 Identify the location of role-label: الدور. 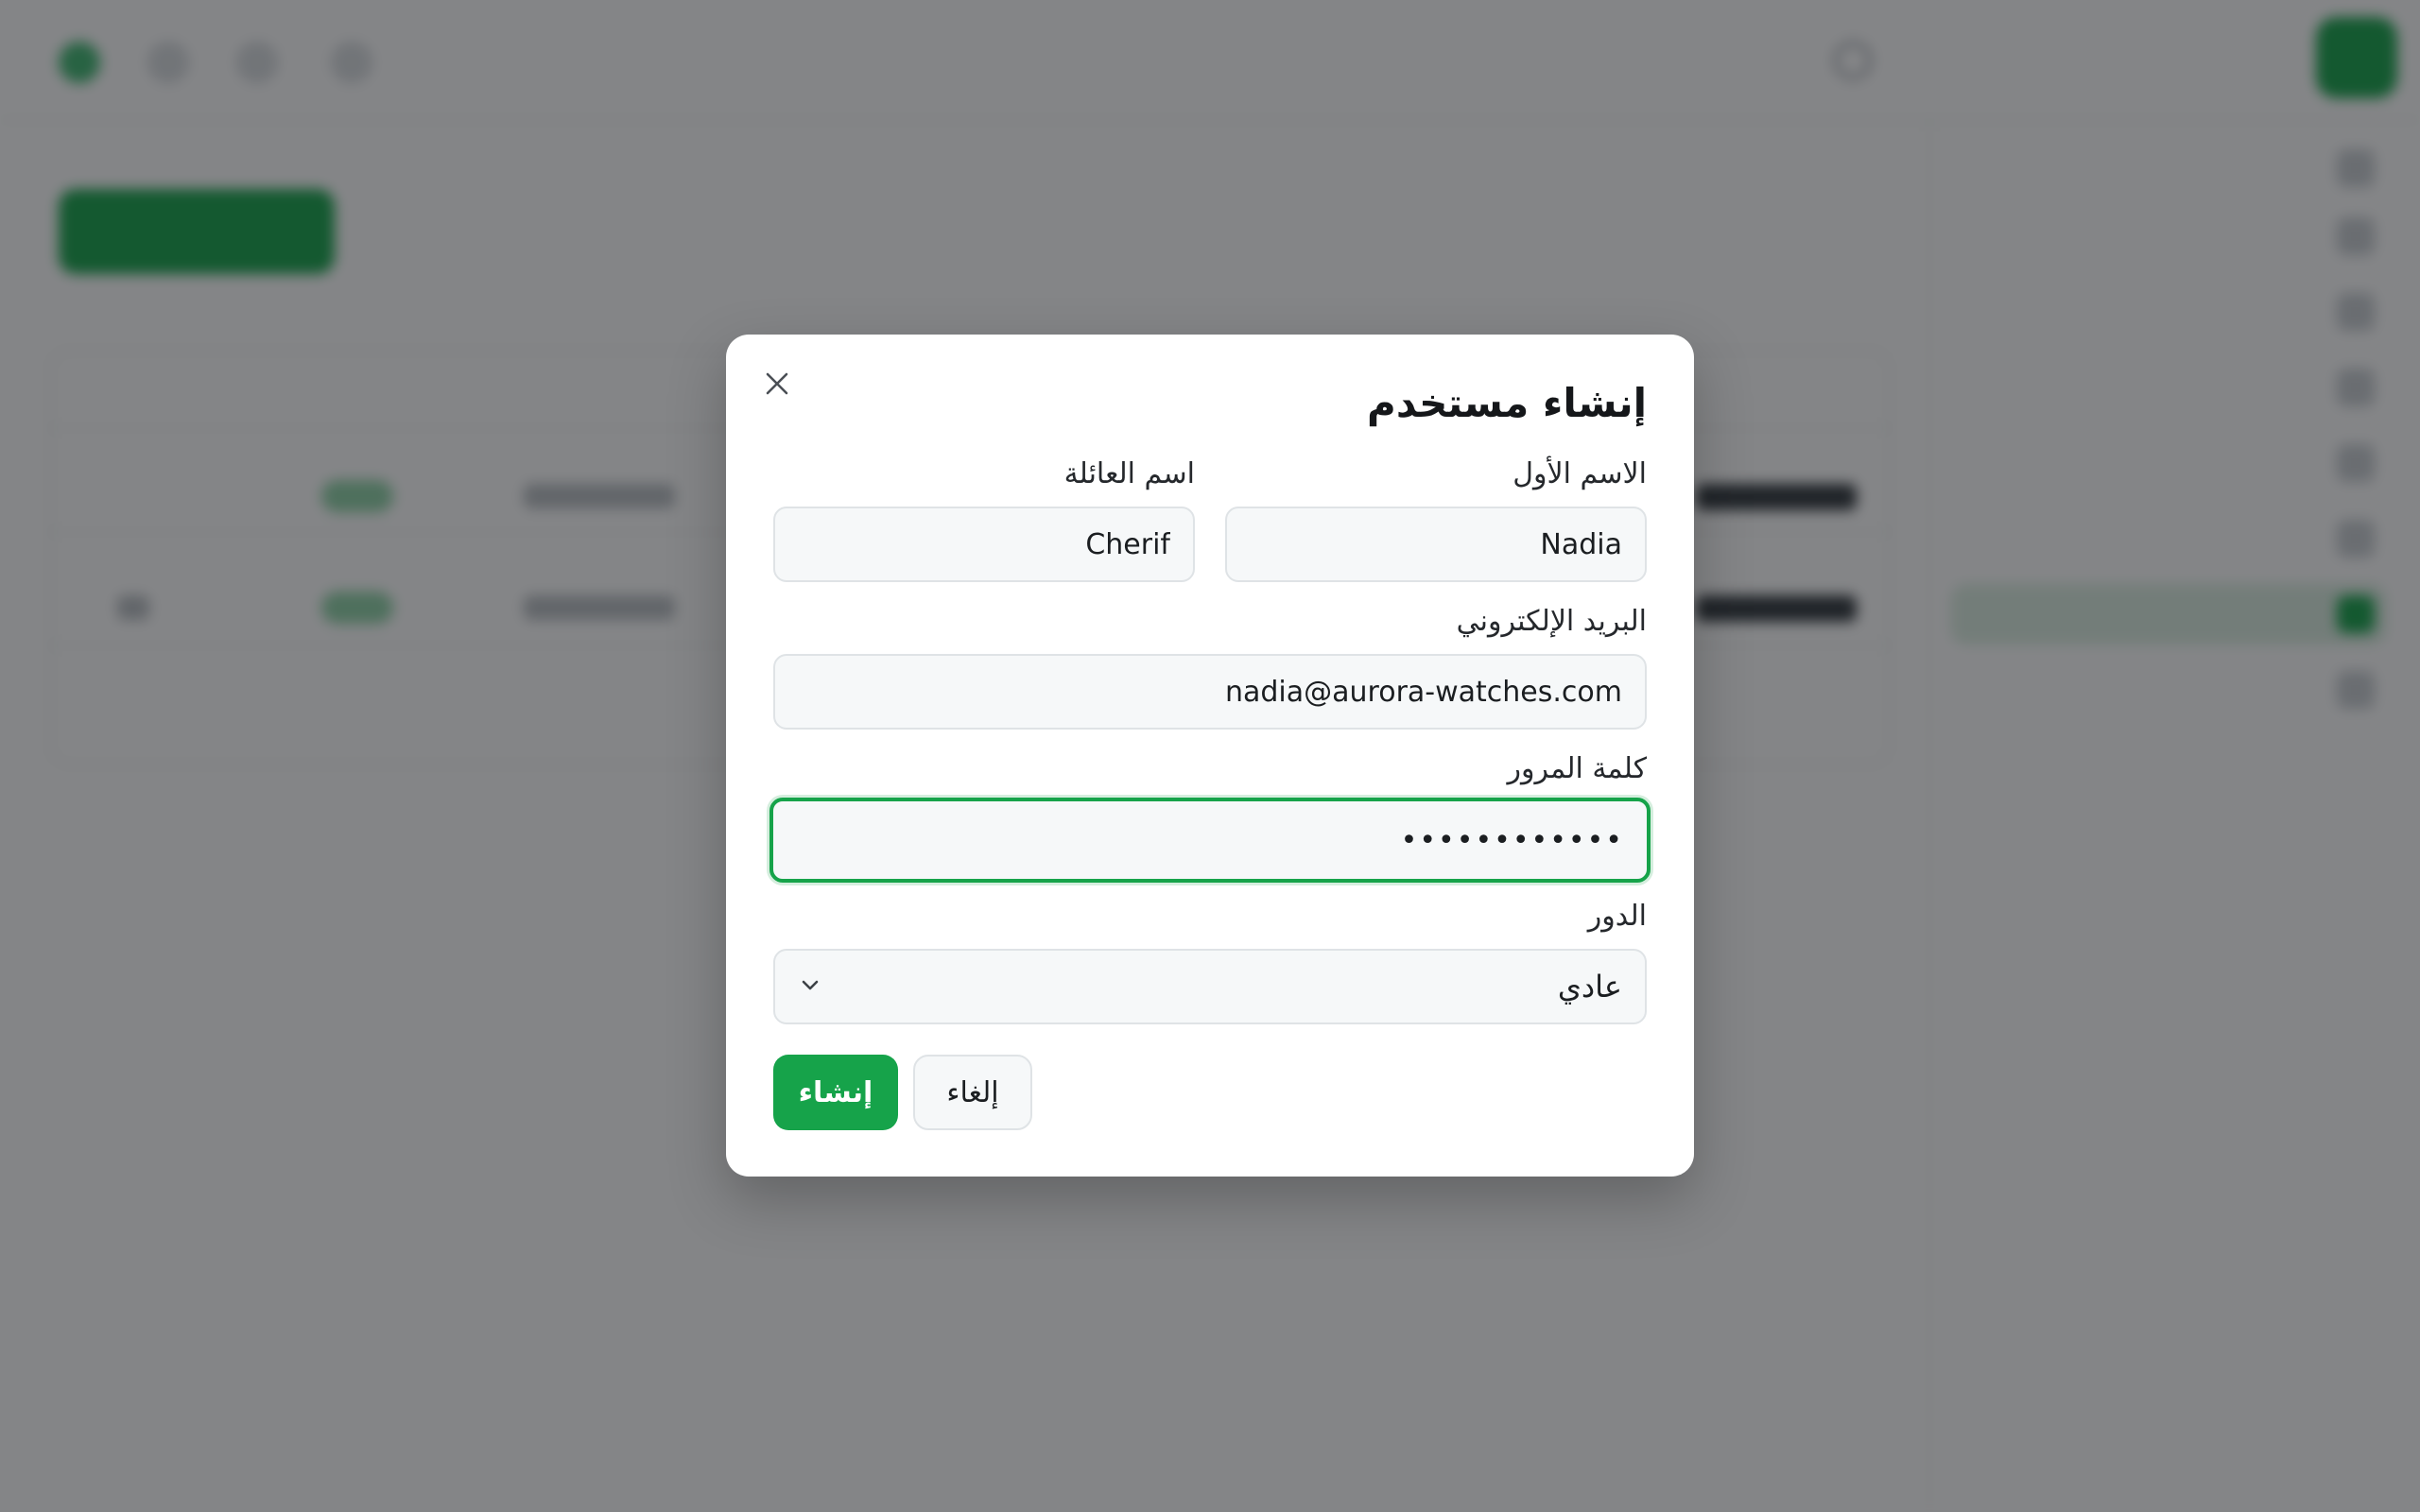
(1617, 916).